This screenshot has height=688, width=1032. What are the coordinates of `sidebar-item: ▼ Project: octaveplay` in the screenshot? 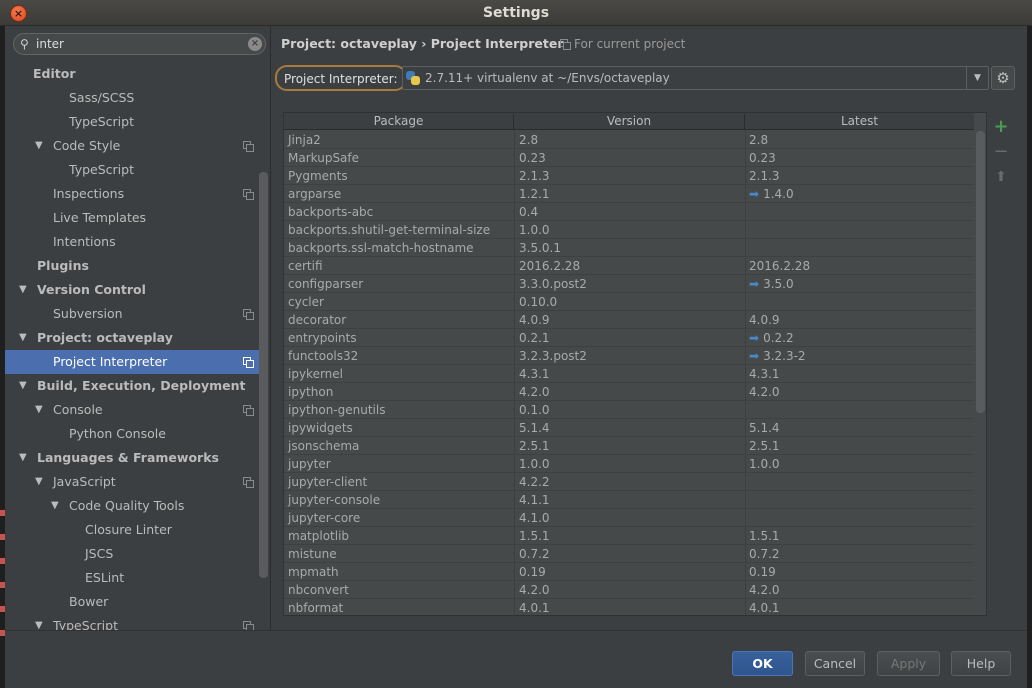 It's located at (133, 338).